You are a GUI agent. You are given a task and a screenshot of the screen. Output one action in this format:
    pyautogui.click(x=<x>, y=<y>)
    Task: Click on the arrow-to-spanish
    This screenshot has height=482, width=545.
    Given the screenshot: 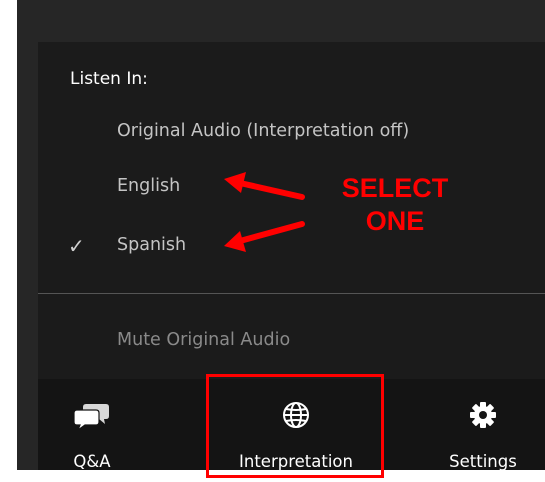 What is the action you would take?
    pyautogui.click(x=264, y=236)
    